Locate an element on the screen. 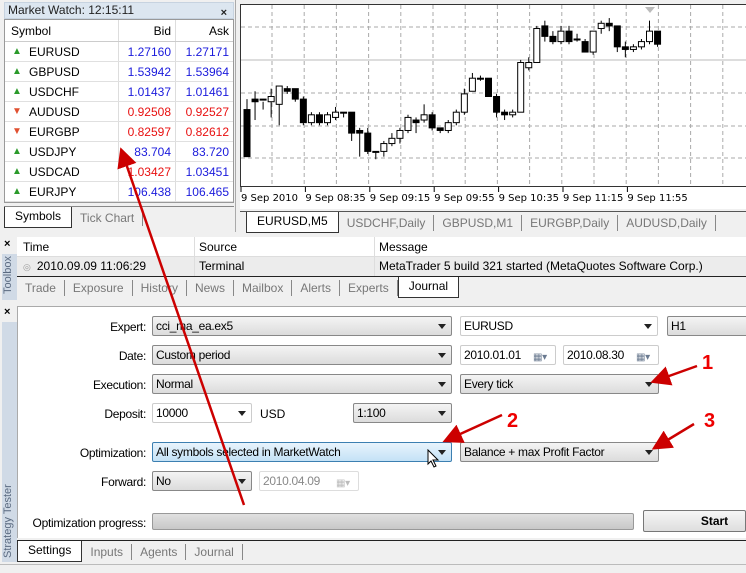 The height and width of the screenshot is (573, 746). symbol-row: ▼ EURGBP 0.82597 0.82612 is located at coordinates (119, 132).